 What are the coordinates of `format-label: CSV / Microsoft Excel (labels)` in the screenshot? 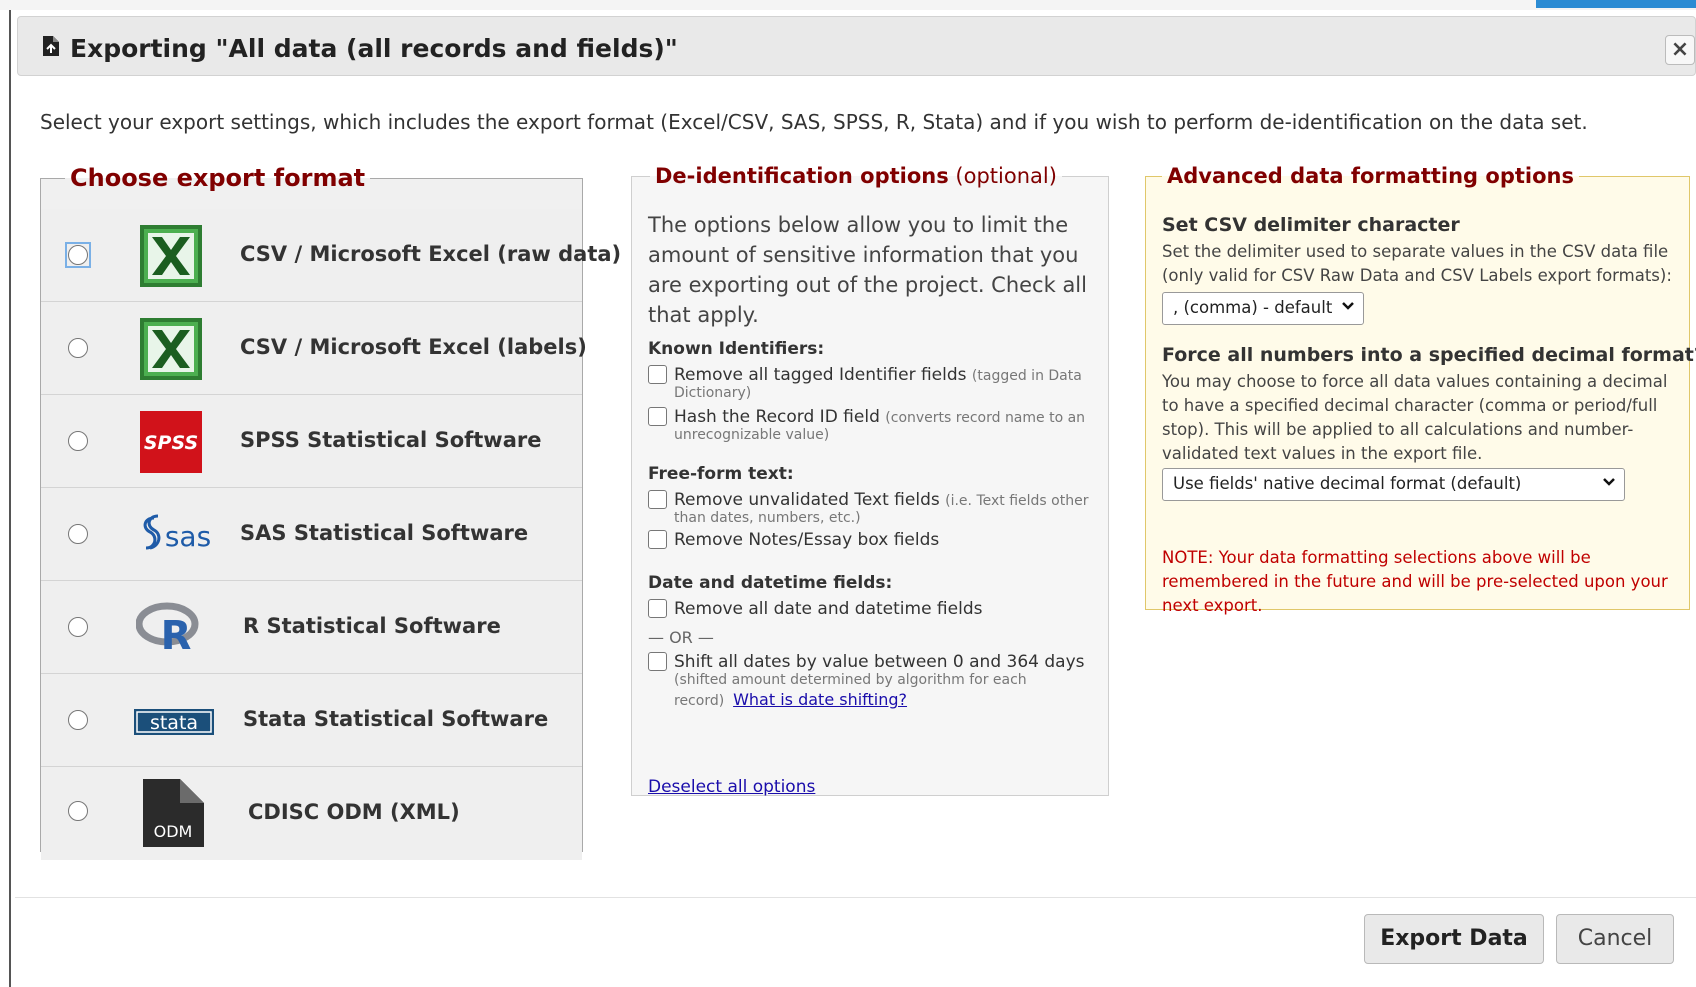 It's located at (413, 347).